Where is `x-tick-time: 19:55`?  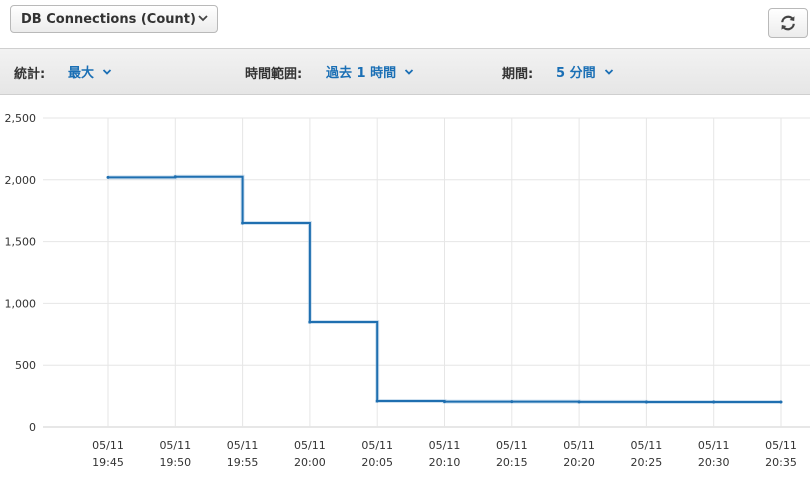
x-tick-time: 19:55 is located at coordinates (243, 462).